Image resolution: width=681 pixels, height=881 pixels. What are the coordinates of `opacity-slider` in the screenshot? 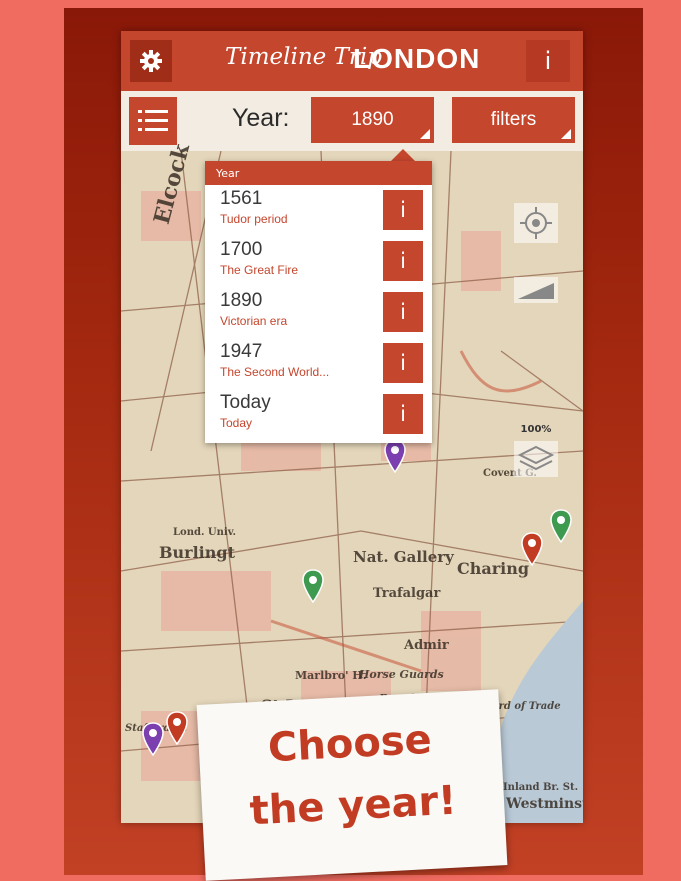 It's located at (536, 290).